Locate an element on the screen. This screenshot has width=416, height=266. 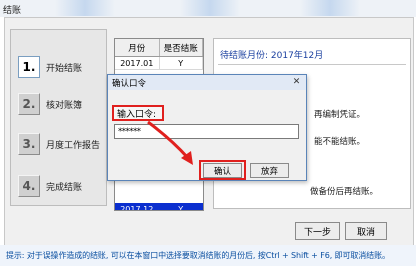
column-header-closed: 是否结账 is located at coordinates (181, 47).